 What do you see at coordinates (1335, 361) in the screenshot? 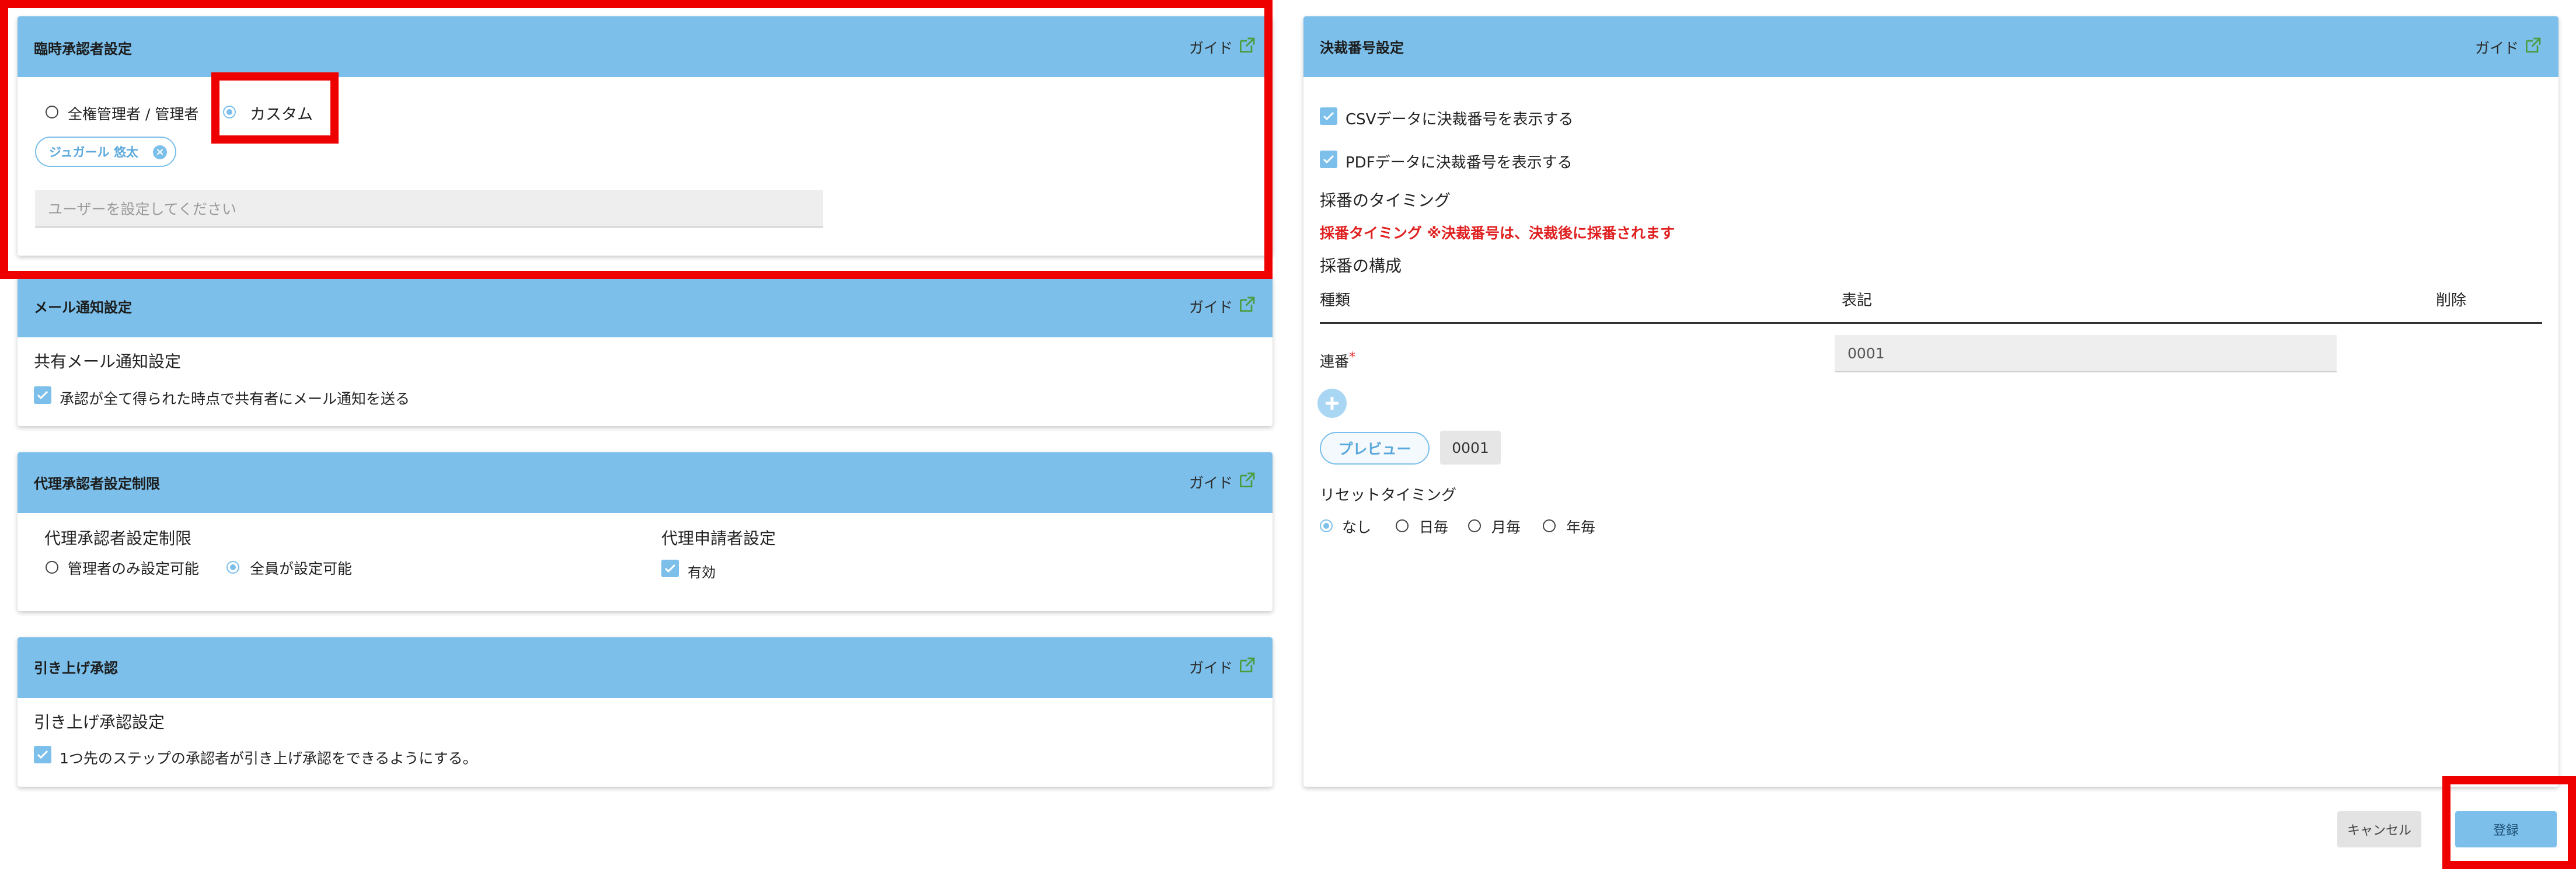
I see `row-type-label: 連番` at bounding box center [1335, 361].